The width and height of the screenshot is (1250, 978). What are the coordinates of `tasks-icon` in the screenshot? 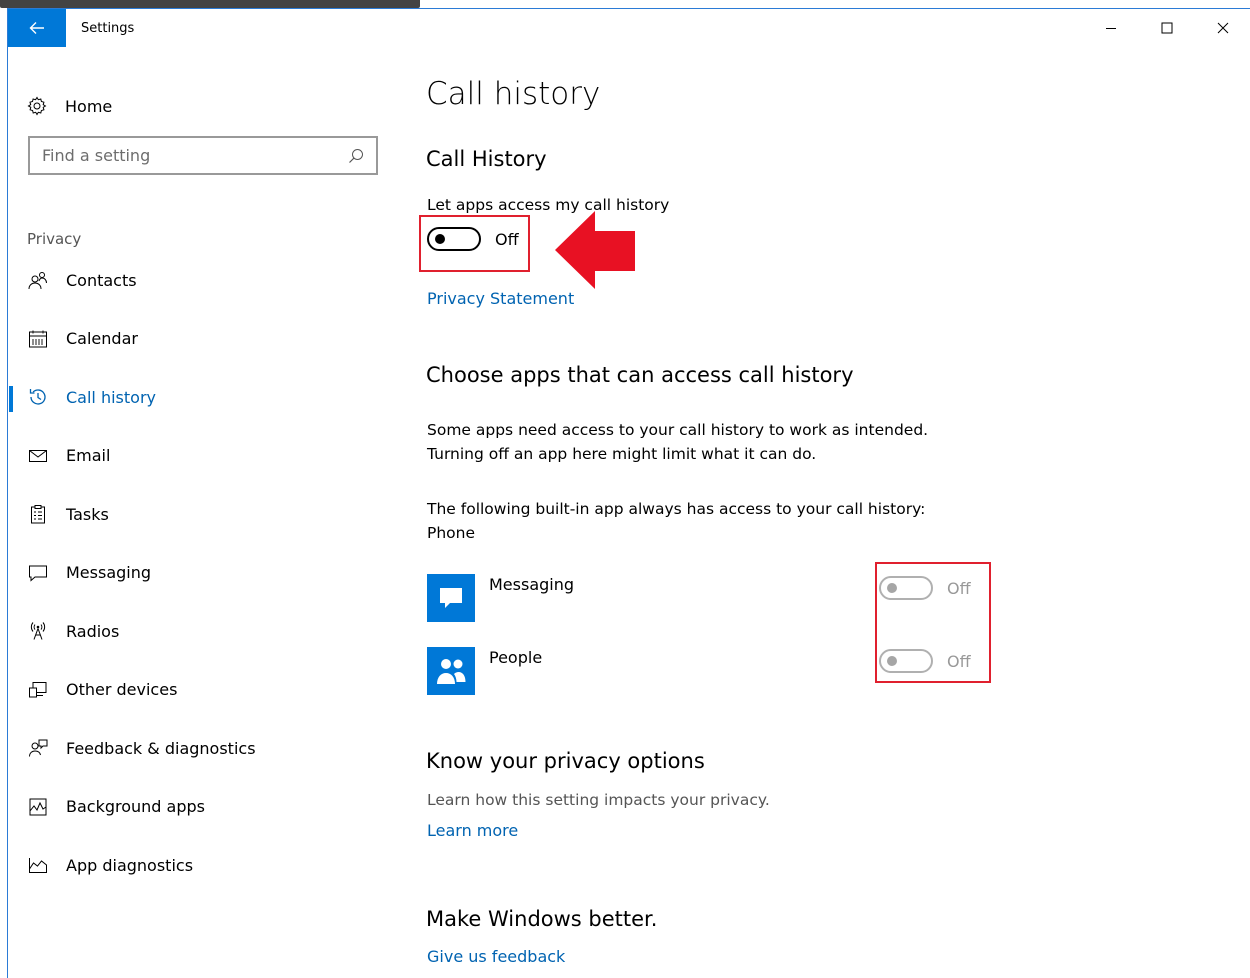 It's located at (38, 514).